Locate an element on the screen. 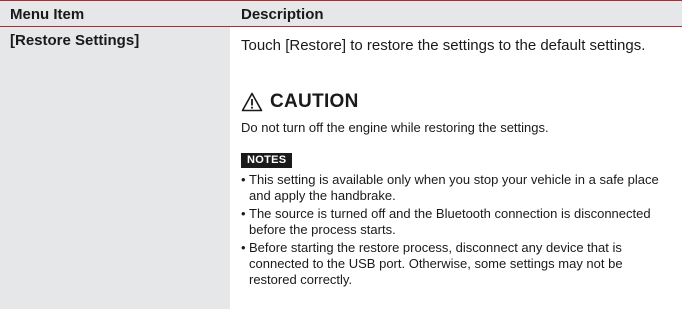 This screenshot has width=682, height=309. header-description: Description is located at coordinates (282, 14).